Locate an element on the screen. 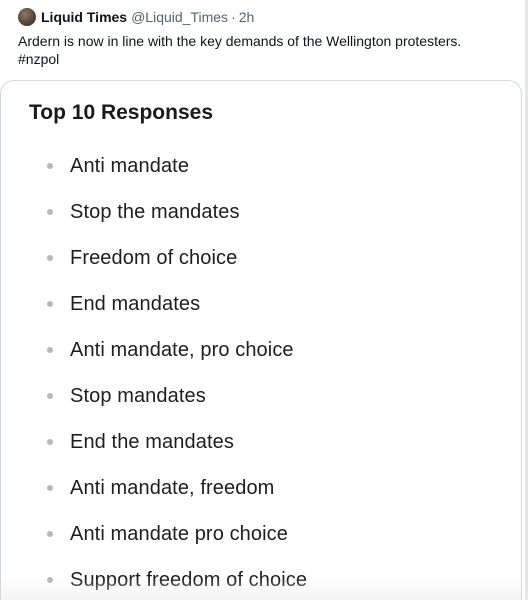 The height and width of the screenshot is (600, 528). tweet-header: Liquid Times @Liquid_Times · 2h is located at coordinates (136, 17).